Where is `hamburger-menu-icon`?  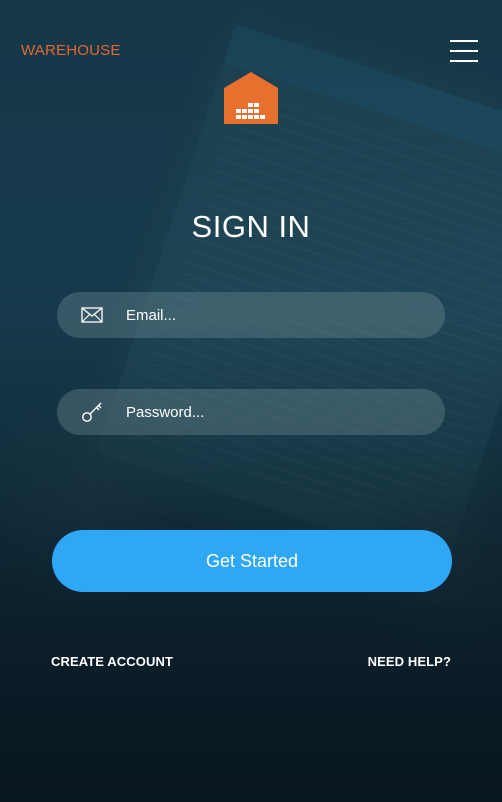
hamburger-menu-icon is located at coordinates (464, 51).